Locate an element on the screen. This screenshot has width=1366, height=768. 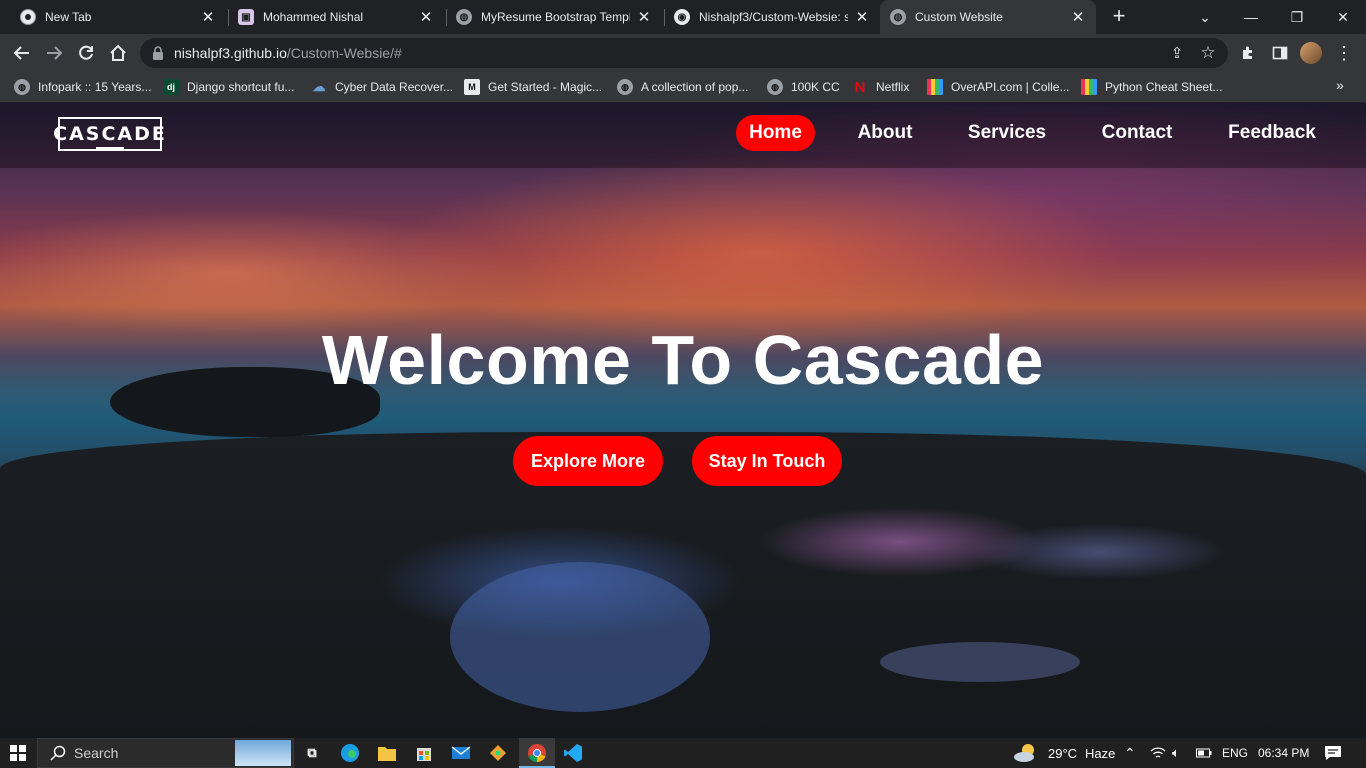
nav-contact: Contact is located at coordinates (1137, 133).